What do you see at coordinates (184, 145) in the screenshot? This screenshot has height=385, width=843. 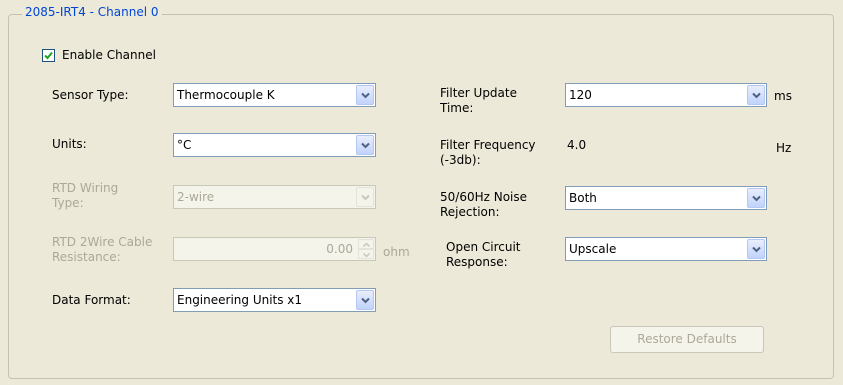 I see `units-value: °C` at bounding box center [184, 145].